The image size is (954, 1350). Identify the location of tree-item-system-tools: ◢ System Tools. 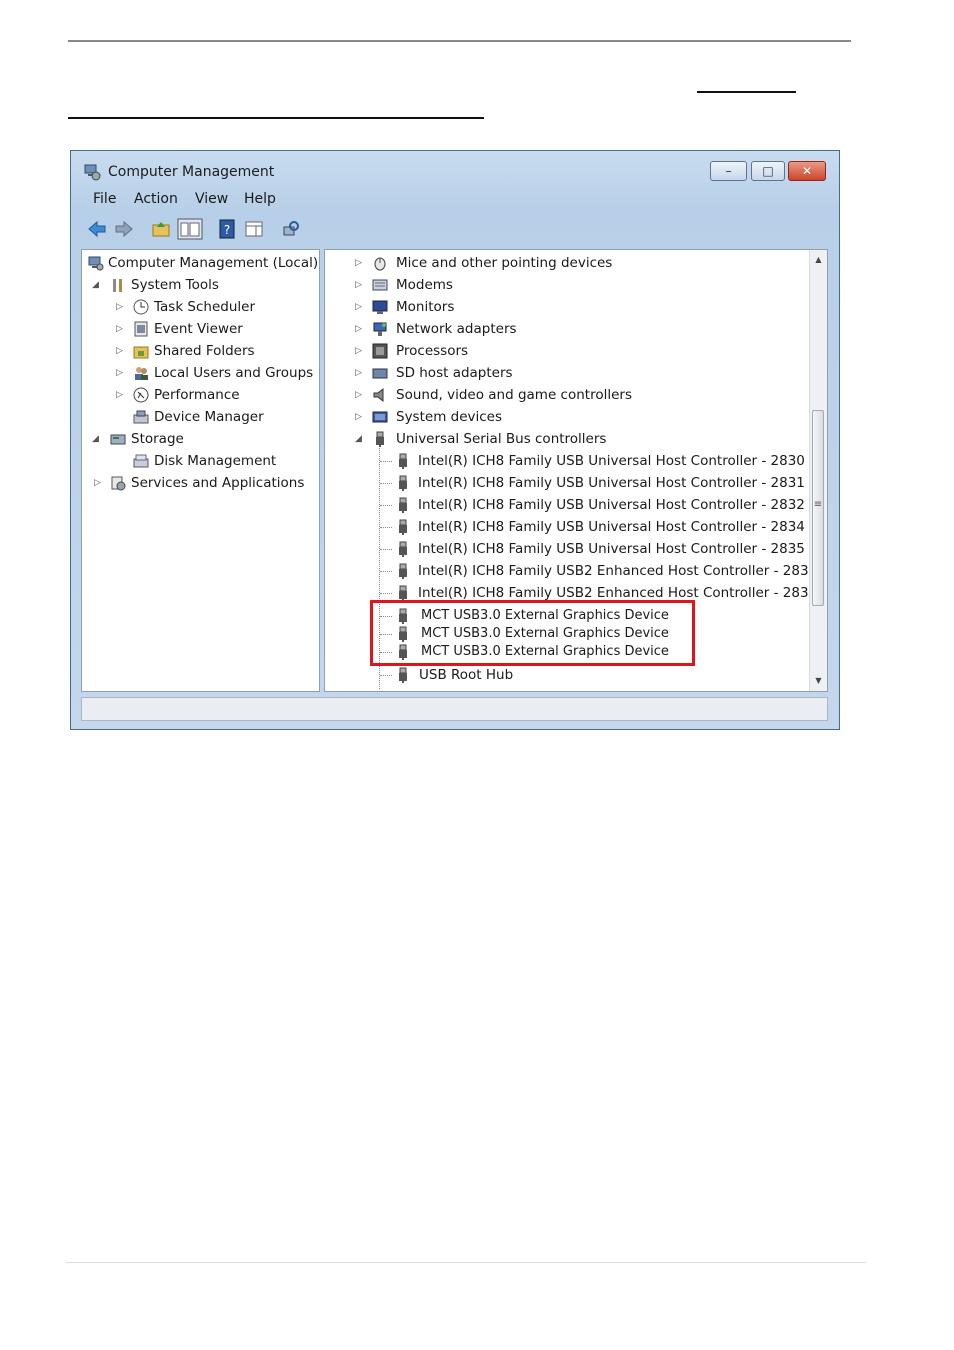
(202, 285).